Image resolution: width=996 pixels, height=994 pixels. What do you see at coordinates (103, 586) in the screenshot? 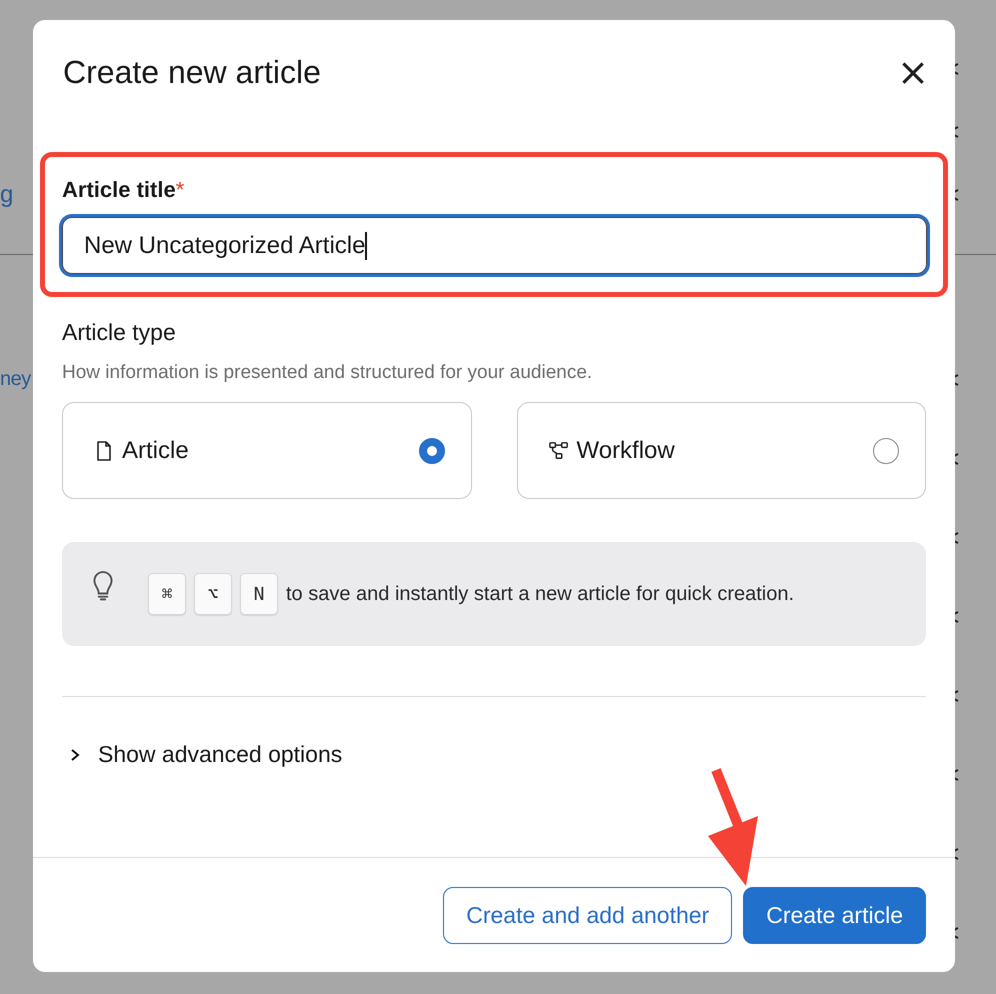
I see `lightbulb-icon` at bounding box center [103, 586].